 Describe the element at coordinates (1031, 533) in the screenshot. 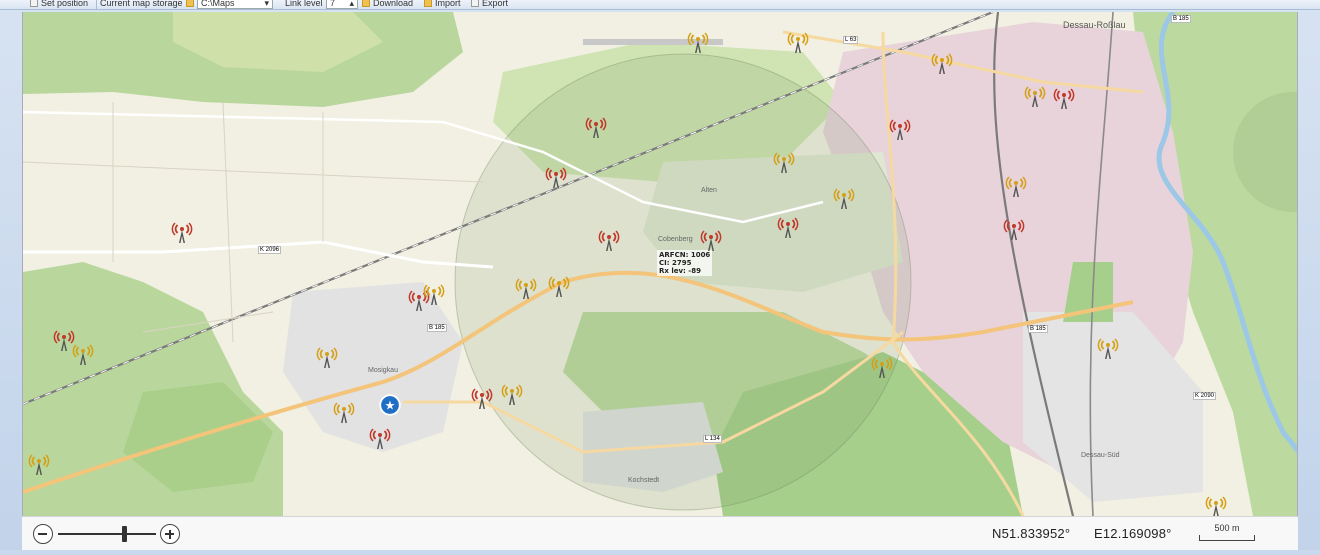

I see `latitude-readout: N51.833952°` at that location.